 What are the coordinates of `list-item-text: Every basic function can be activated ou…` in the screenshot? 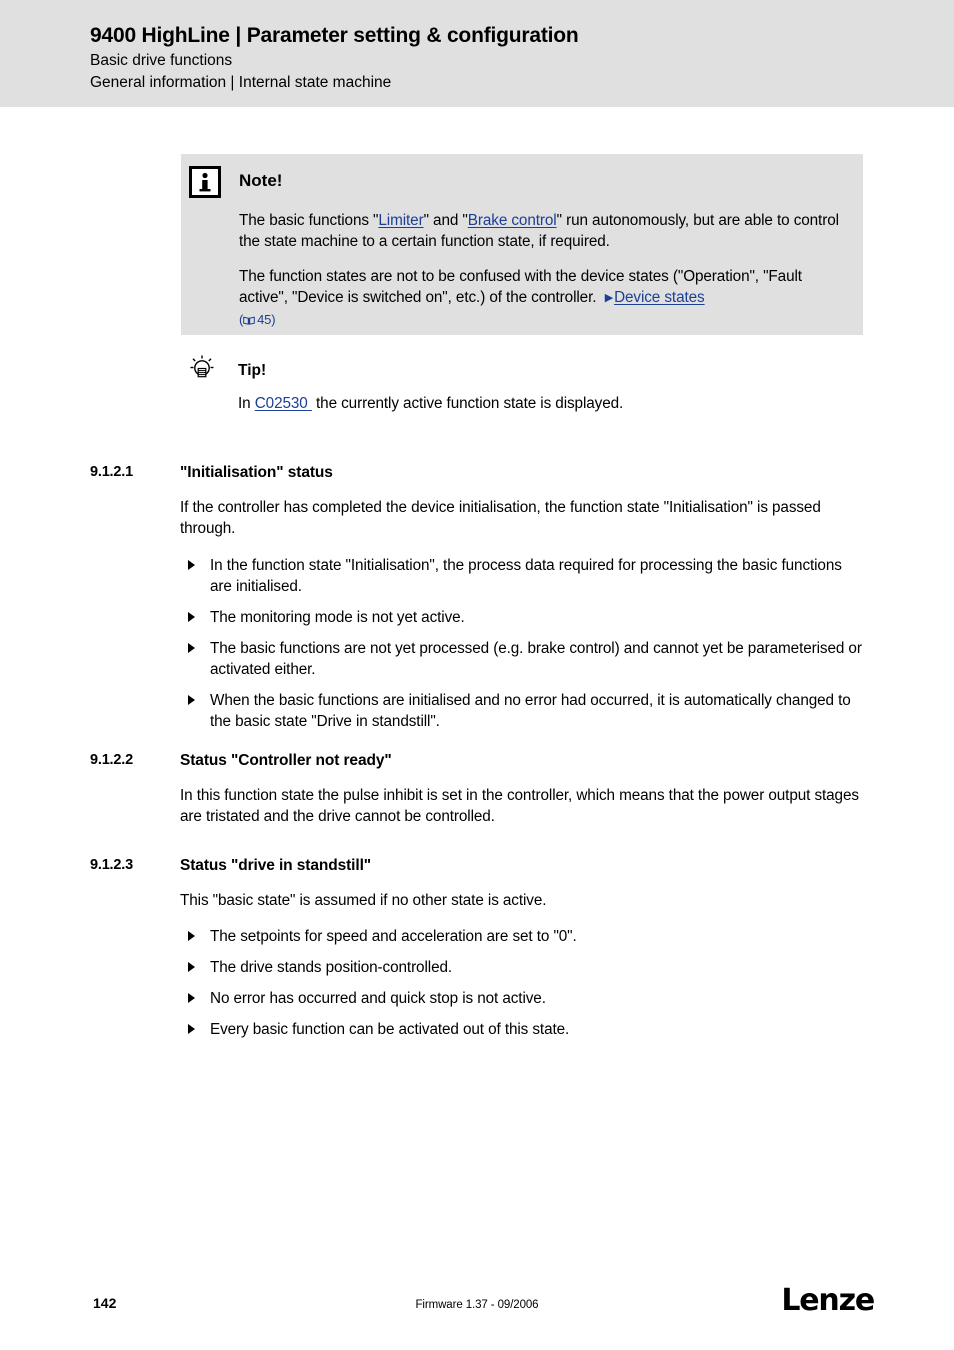 It's located at (390, 1029).